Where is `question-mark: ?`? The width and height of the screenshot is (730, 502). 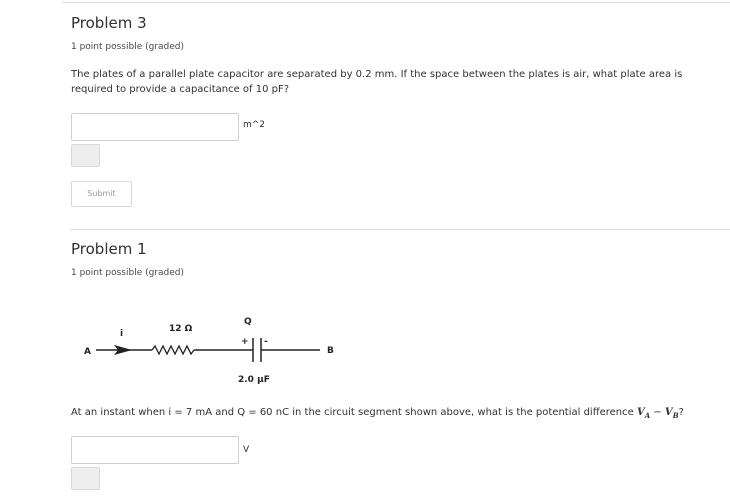 question-mark: ? is located at coordinates (681, 412).